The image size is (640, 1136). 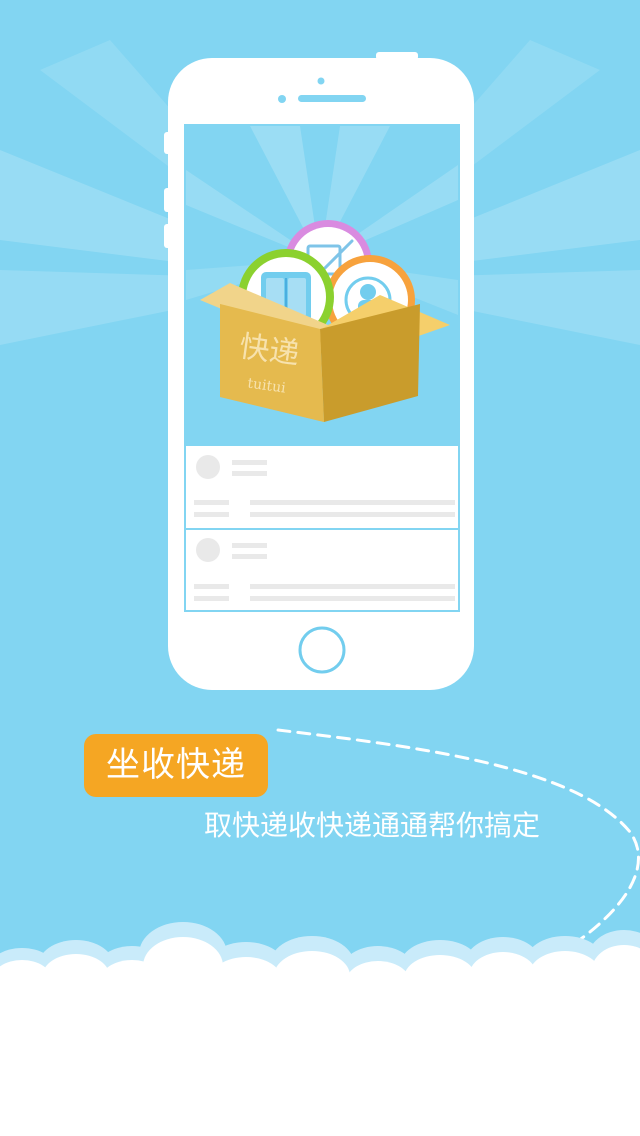 What do you see at coordinates (282, 99) in the screenshot?
I see `sensor-icon` at bounding box center [282, 99].